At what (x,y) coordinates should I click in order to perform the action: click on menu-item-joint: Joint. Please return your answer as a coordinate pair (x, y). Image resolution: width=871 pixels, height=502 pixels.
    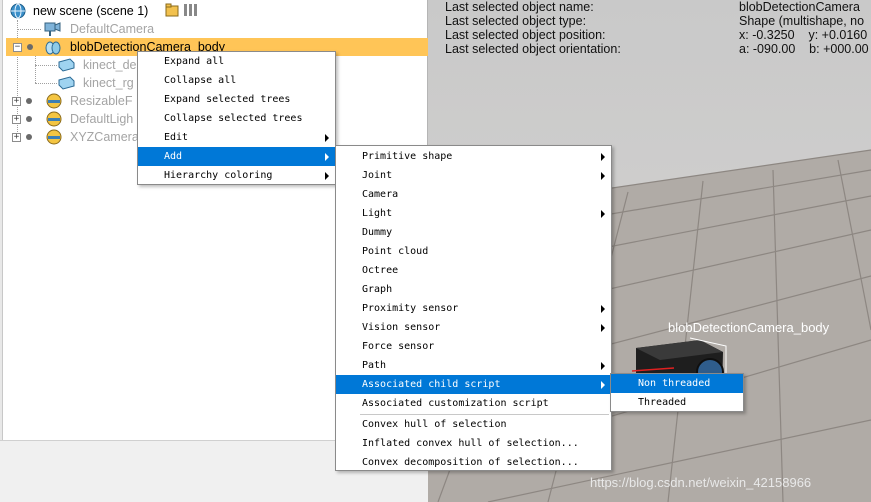
    Looking at the image, I should click on (473, 175).